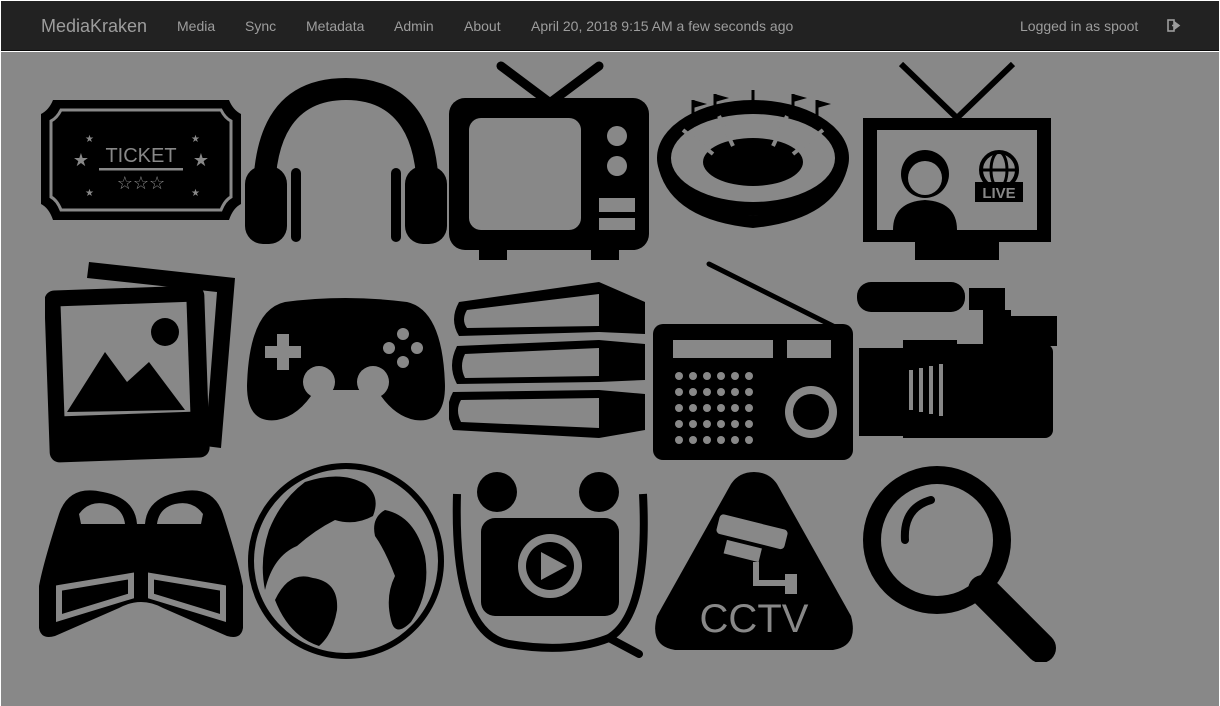  Describe the element at coordinates (550, 161) in the screenshot. I see `television-icon` at that location.